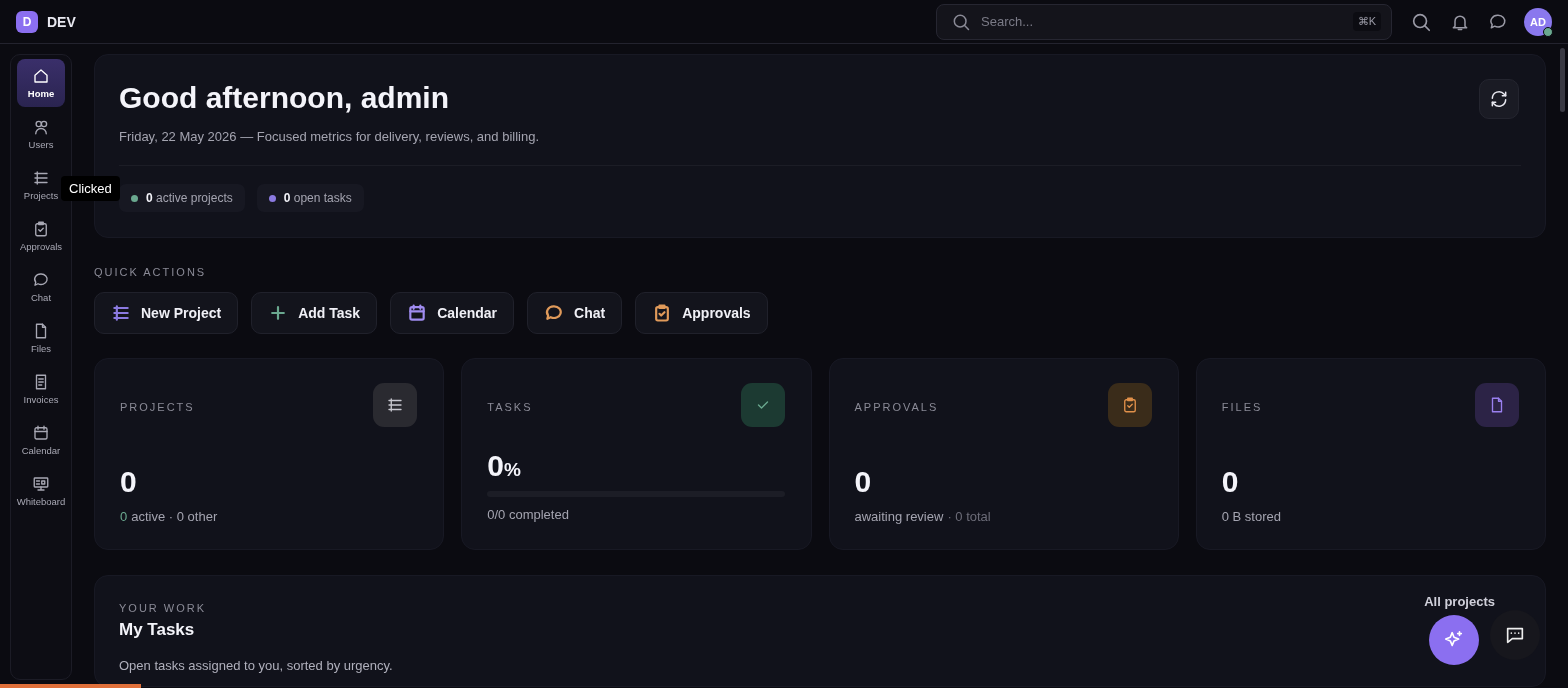  I want to click on user-avatar: AD, so click(1538, 21).